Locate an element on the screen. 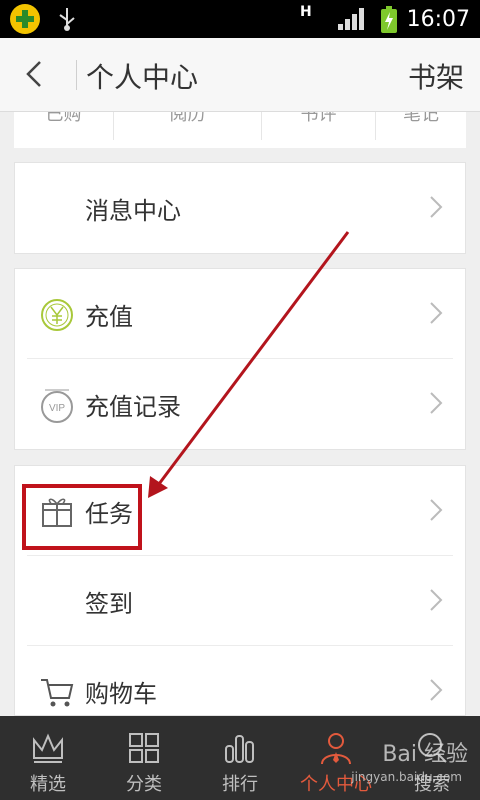 This screenshot has height=800, width=480. network-type: H is located at coordinates (306, 12).